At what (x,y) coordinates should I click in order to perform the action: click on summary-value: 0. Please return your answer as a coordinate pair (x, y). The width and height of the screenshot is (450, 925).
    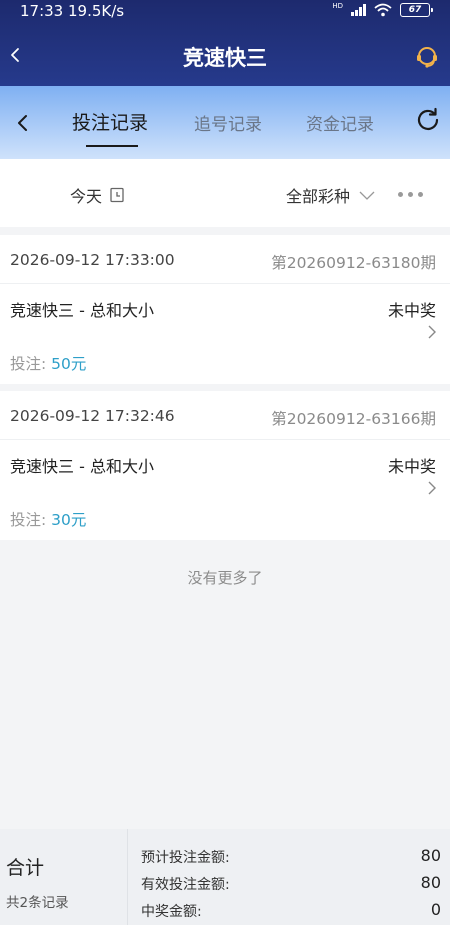
    Looking at the image, I should click on (435, 909).